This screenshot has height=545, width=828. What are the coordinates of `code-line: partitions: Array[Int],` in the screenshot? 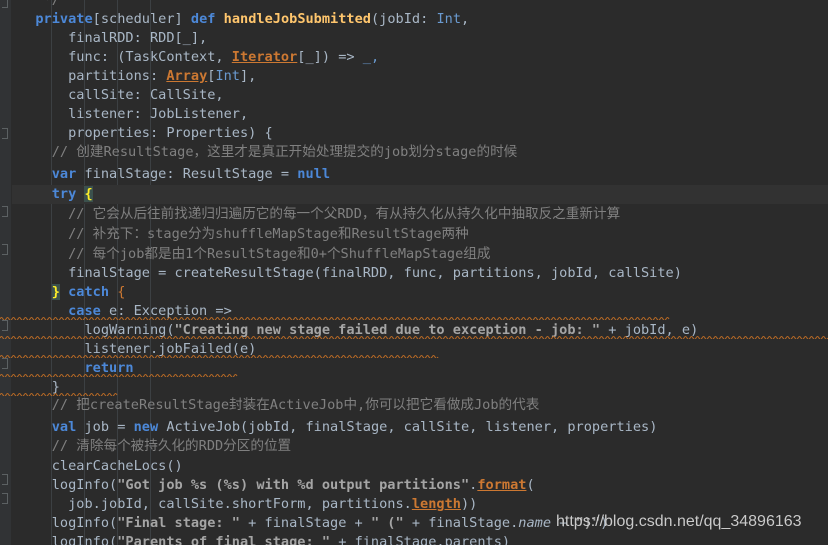 It's located at (414, 76).